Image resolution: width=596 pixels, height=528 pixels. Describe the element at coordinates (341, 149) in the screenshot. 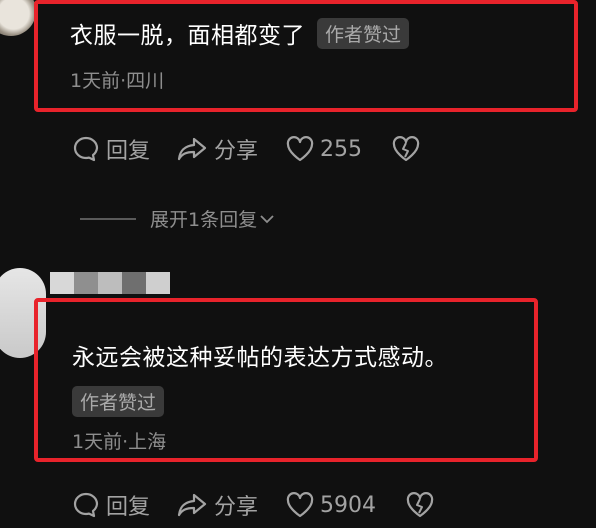

I see `like-count: 255` at that location.